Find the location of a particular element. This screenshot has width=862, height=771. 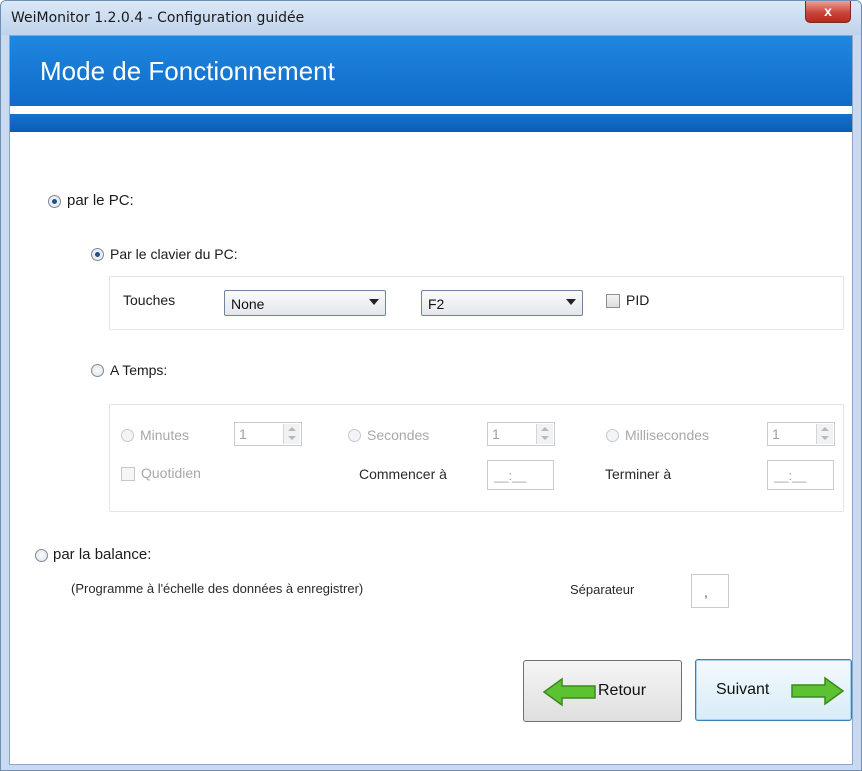

end-time-input: __:__ is located at coordinates (800, 475).